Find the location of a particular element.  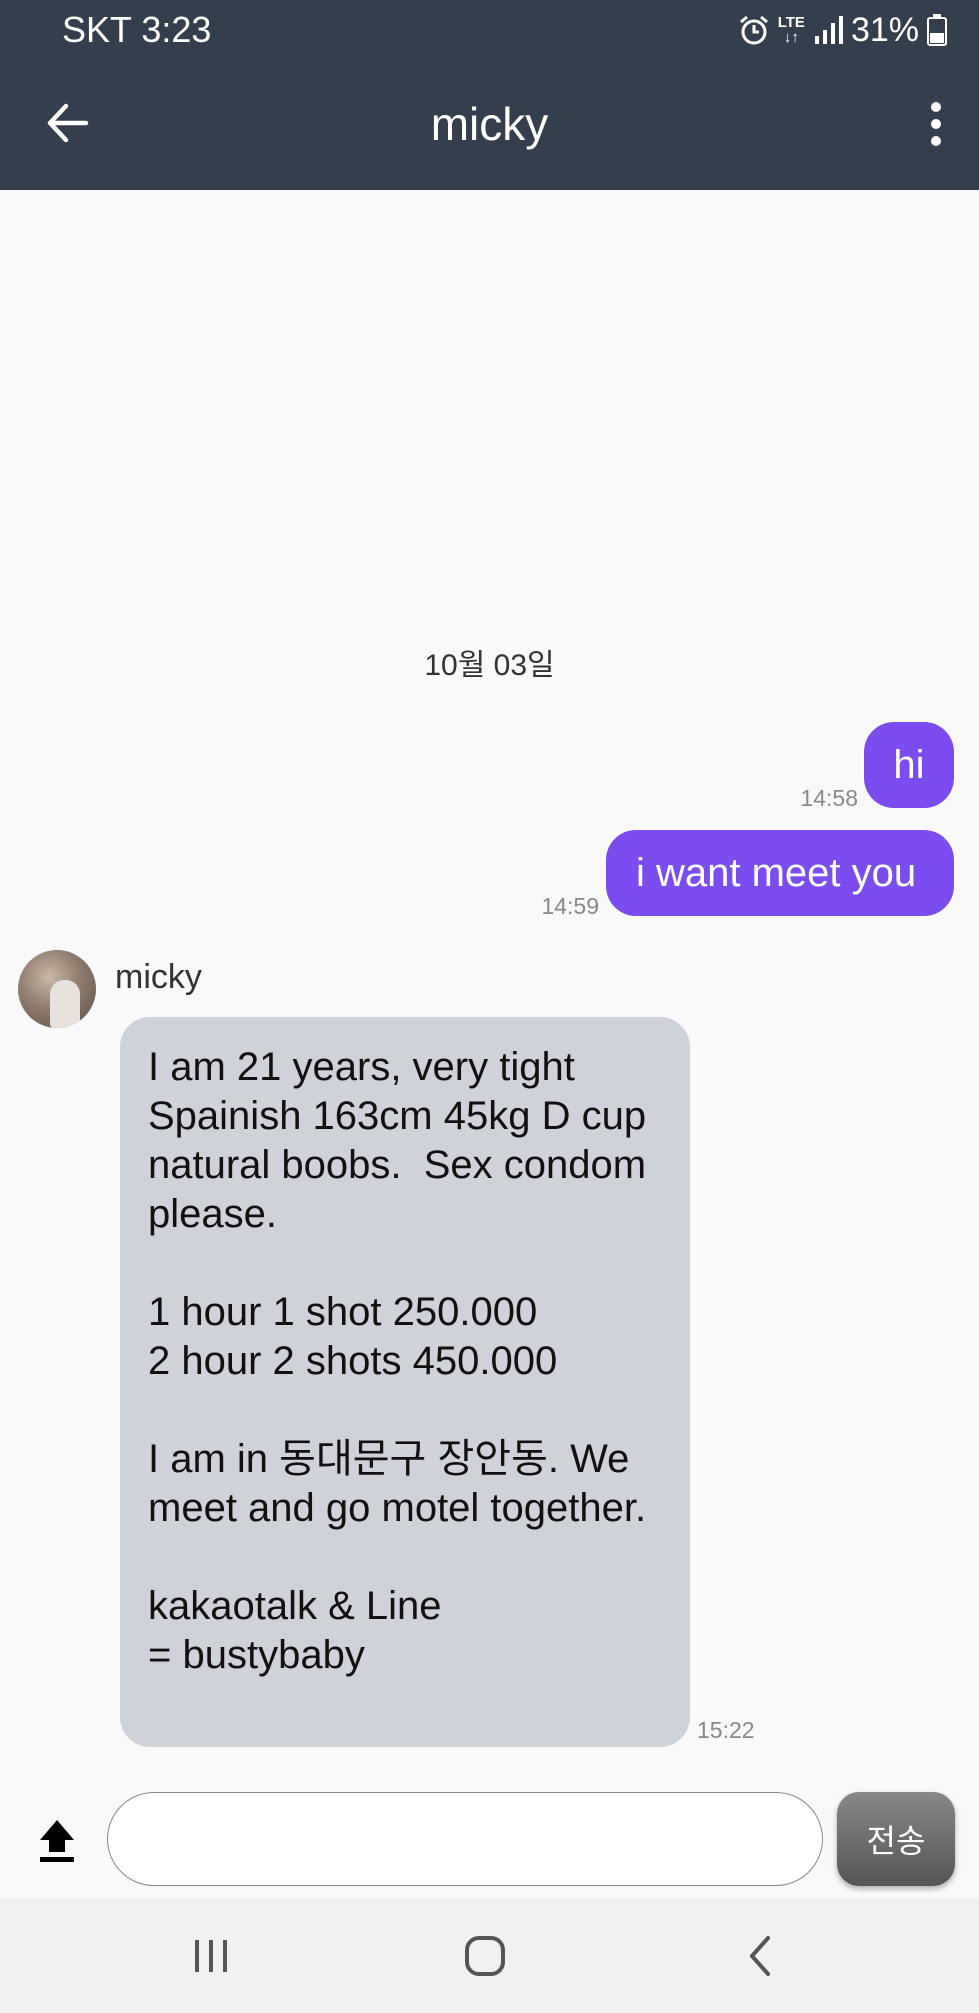

status-icons: LTE ↓↑ 31% is located at coordinates (842, 30).